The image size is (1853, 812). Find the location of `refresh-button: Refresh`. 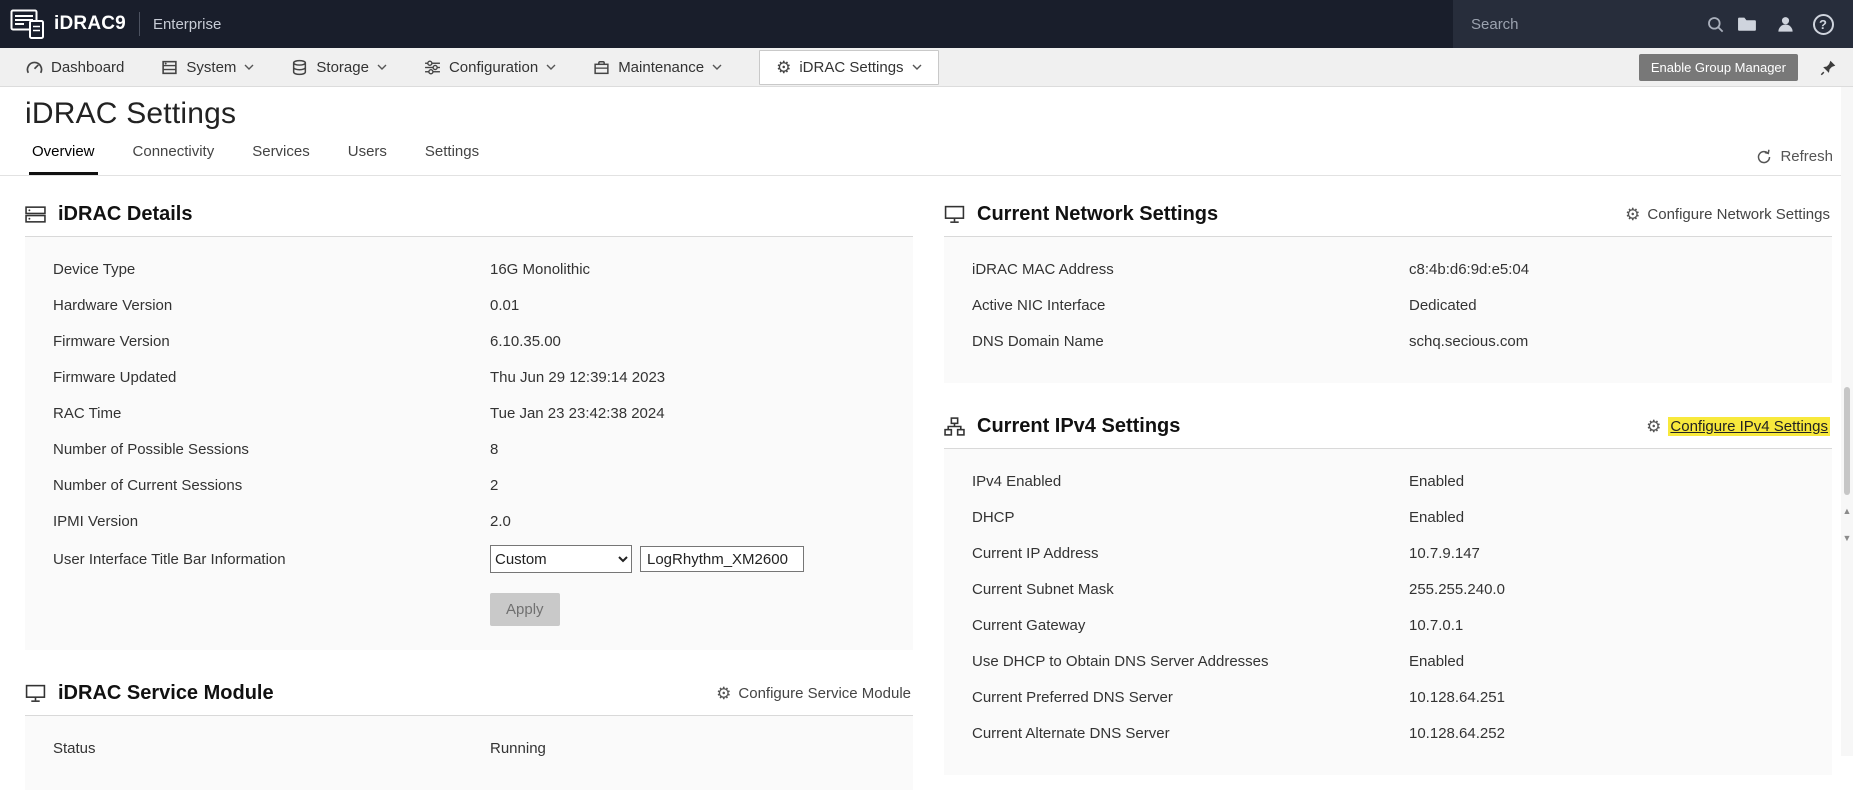

refresh-button: Refresh is located at coordinates (1794, 161).